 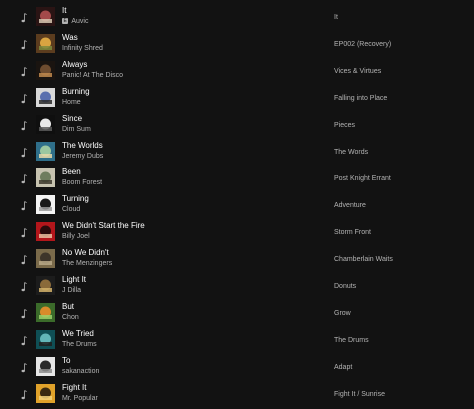 I want to click on track-artist: Chon, so click(x=70, y=317).